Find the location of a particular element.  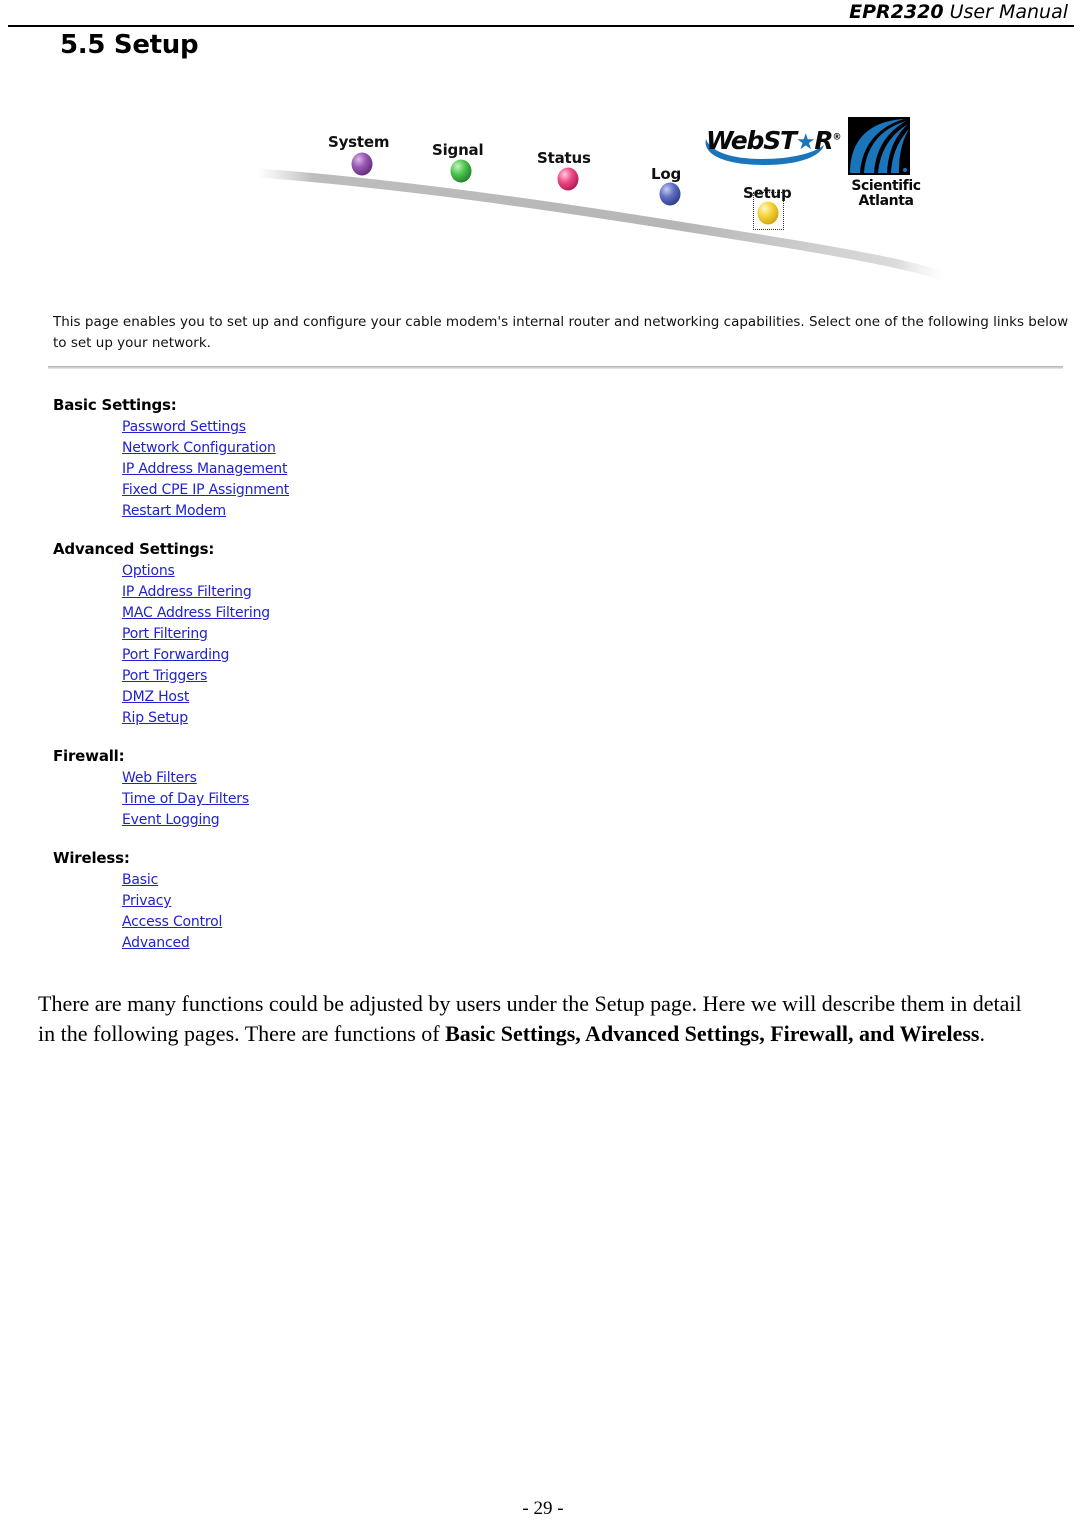

running-header-title: EPR2320 User Manual is located at coordinates (958, 12).